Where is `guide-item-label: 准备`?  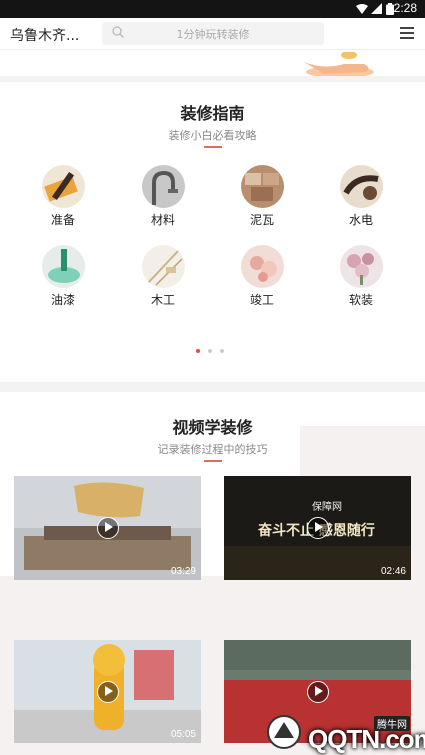 guide-item-label: 准备 is located at coordinates (62, 220).